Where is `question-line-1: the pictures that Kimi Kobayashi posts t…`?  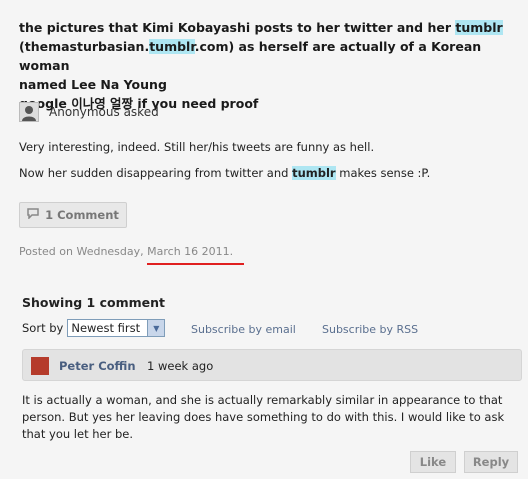 question-line-1: the pictures that Kimi Kobayashi posts t… is located at coordinates (237, 27).